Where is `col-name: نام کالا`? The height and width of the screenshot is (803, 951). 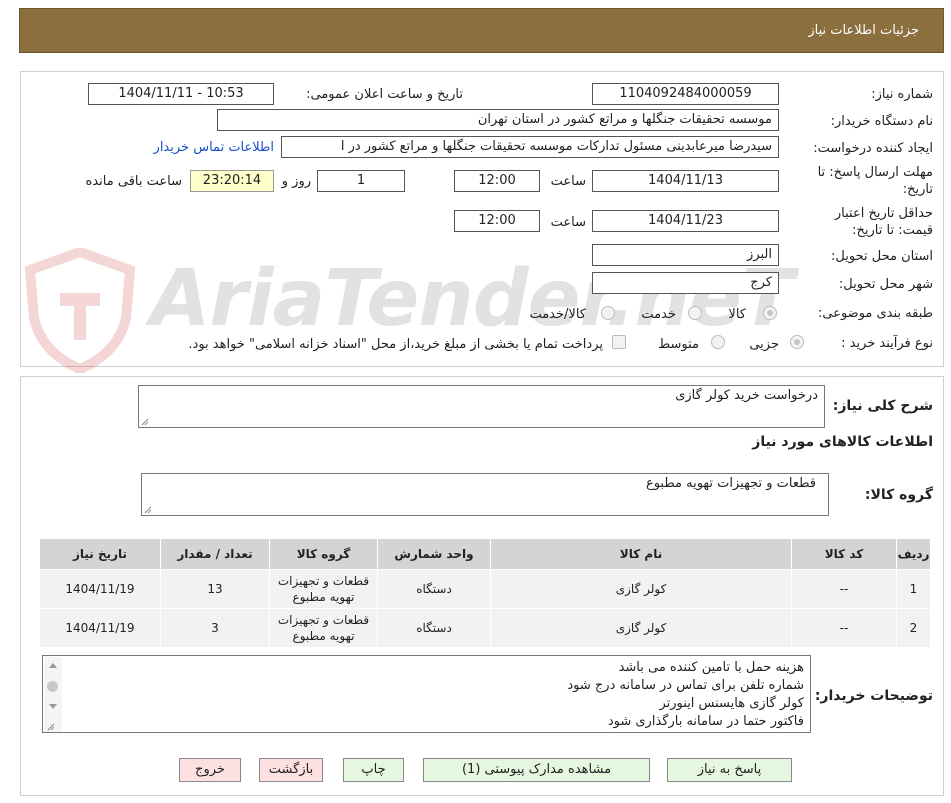
col-name: نام کالا is located at coordinates (641, 554).